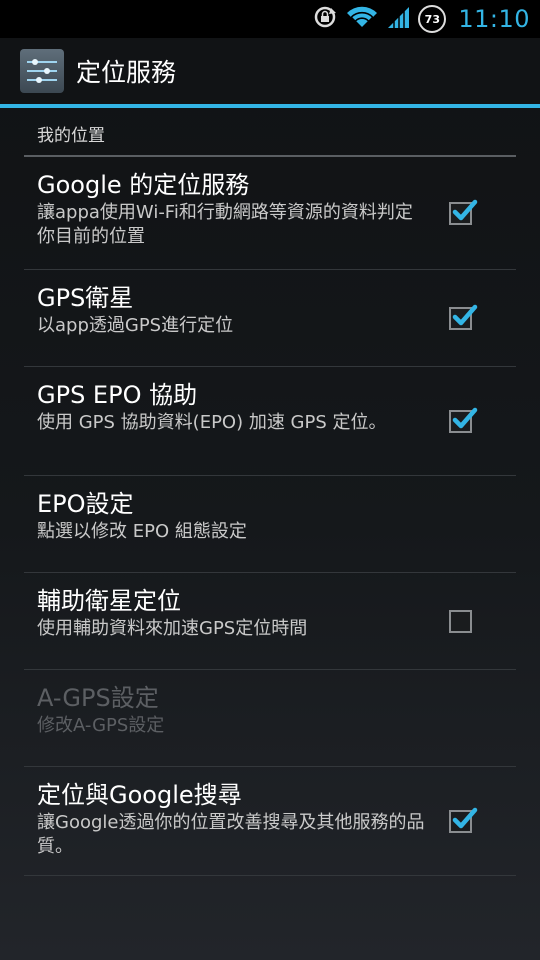 The height and width of the screenshot is (960, 540). Describe the element at coordinates (270, 718) in the screenshot. I see `pref-agps-settings: A-GPS設定 修改A-GPS設定` at that location.